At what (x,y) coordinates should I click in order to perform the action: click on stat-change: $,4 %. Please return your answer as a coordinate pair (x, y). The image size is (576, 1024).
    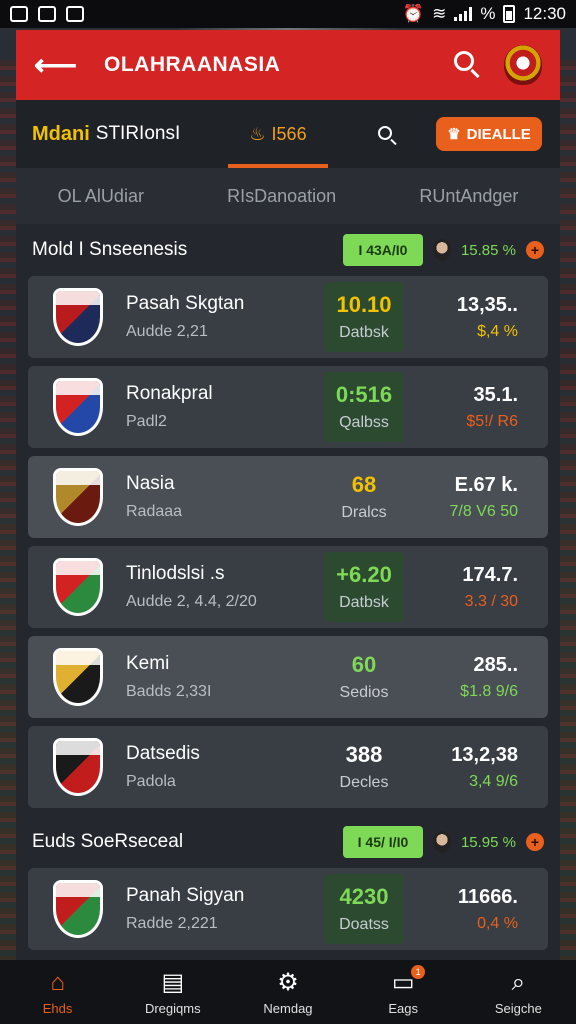
    Looking at the image, I should click on (497, 331).